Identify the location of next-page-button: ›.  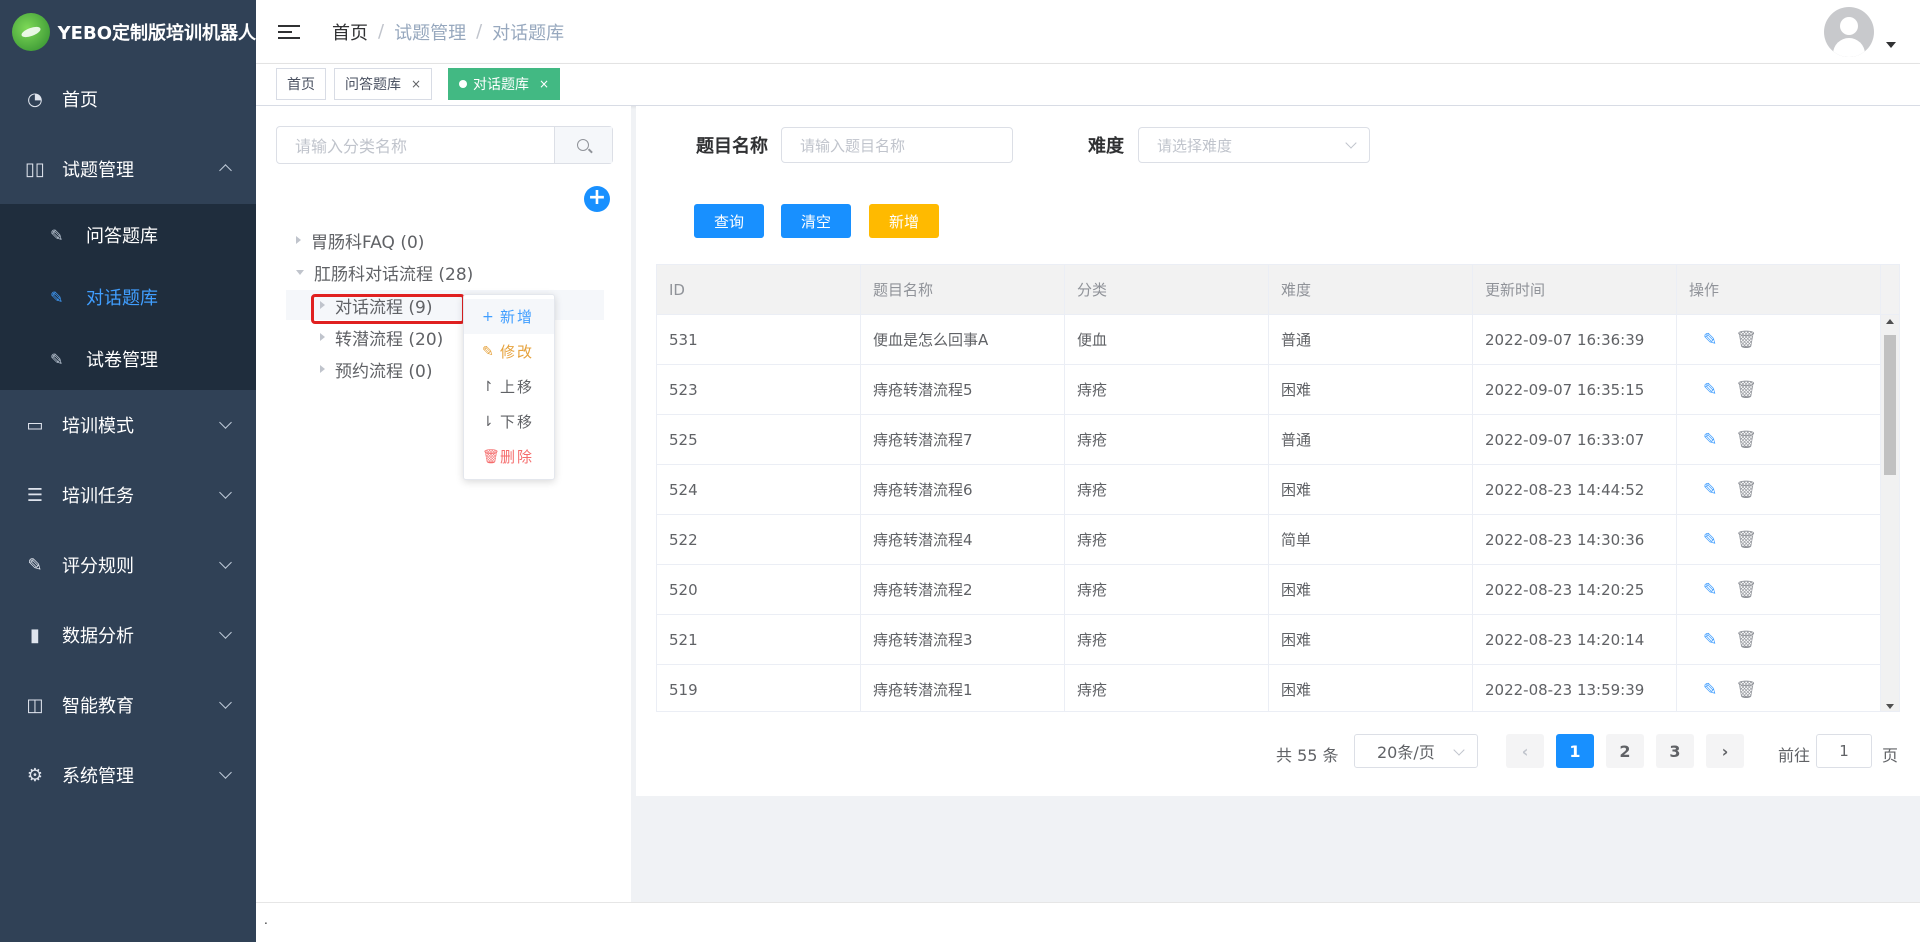
(1725, 751).